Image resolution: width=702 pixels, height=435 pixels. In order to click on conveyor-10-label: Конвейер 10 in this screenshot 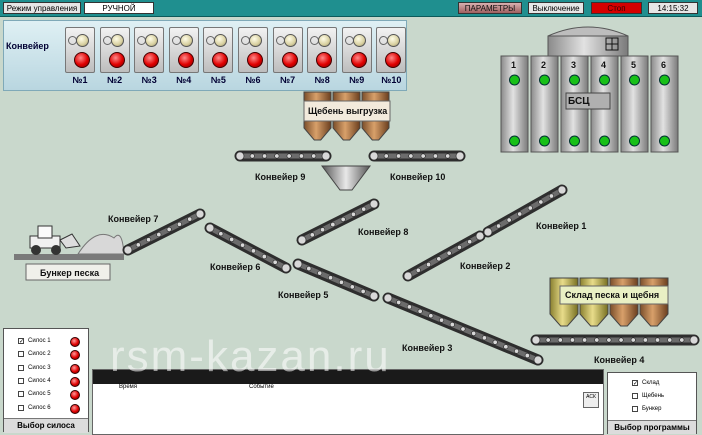, I will do `click(418, 177)`.